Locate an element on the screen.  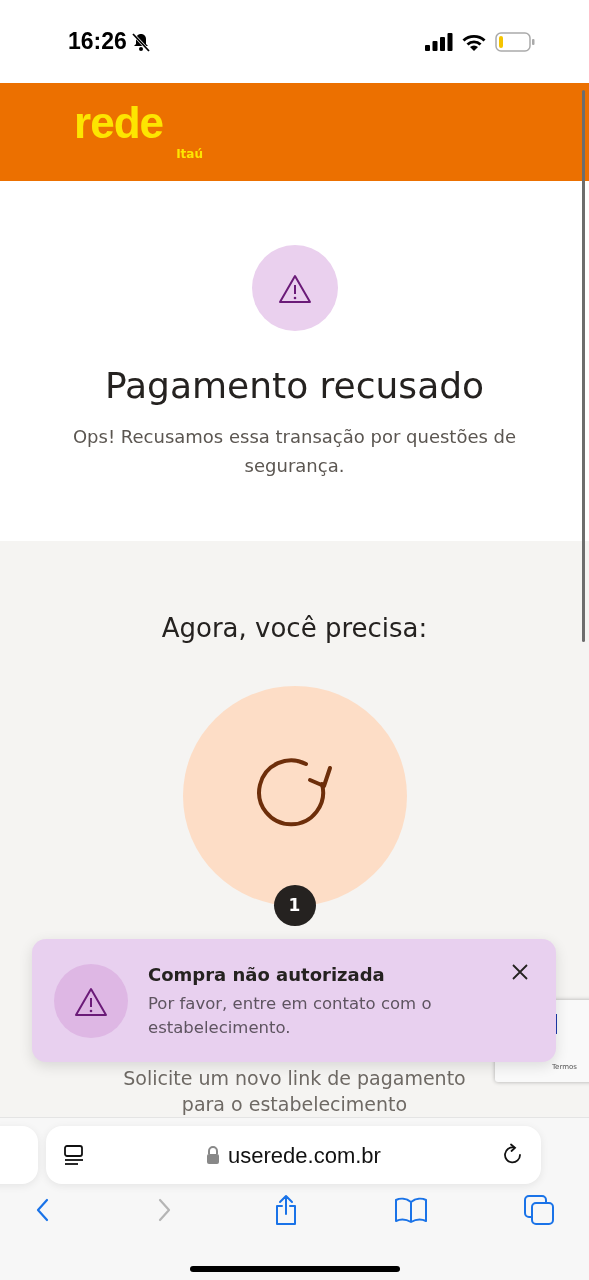
tabs-icon is located at coordinates (539, 1210).